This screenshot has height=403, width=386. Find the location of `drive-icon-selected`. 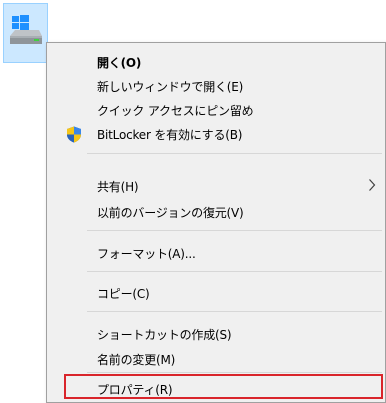

drive-icon-selected is located at coordinates (25, 33).